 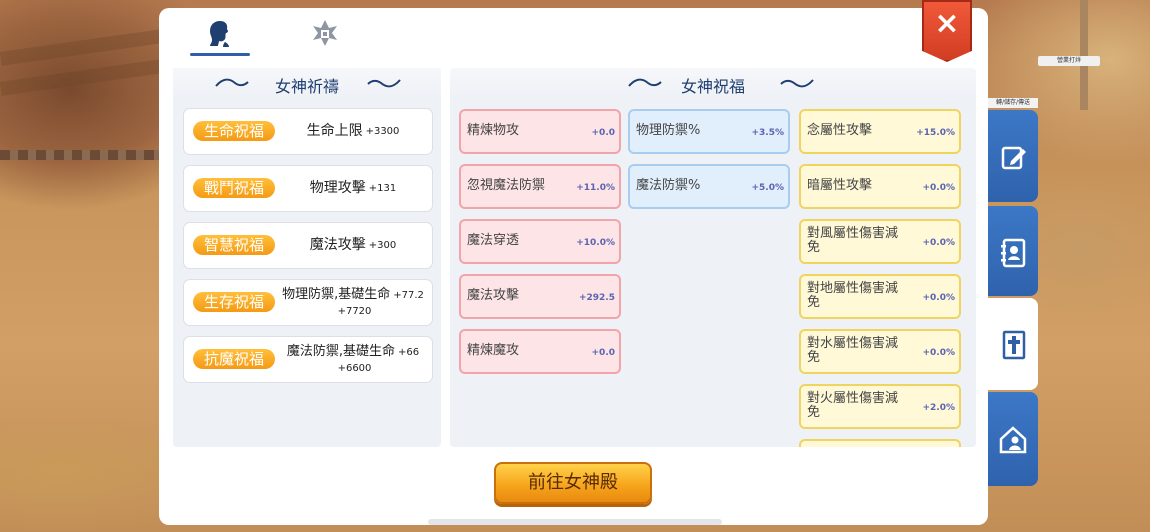 I want to click on cell-name: 魔法防禦%, so click(x=668, y=185).